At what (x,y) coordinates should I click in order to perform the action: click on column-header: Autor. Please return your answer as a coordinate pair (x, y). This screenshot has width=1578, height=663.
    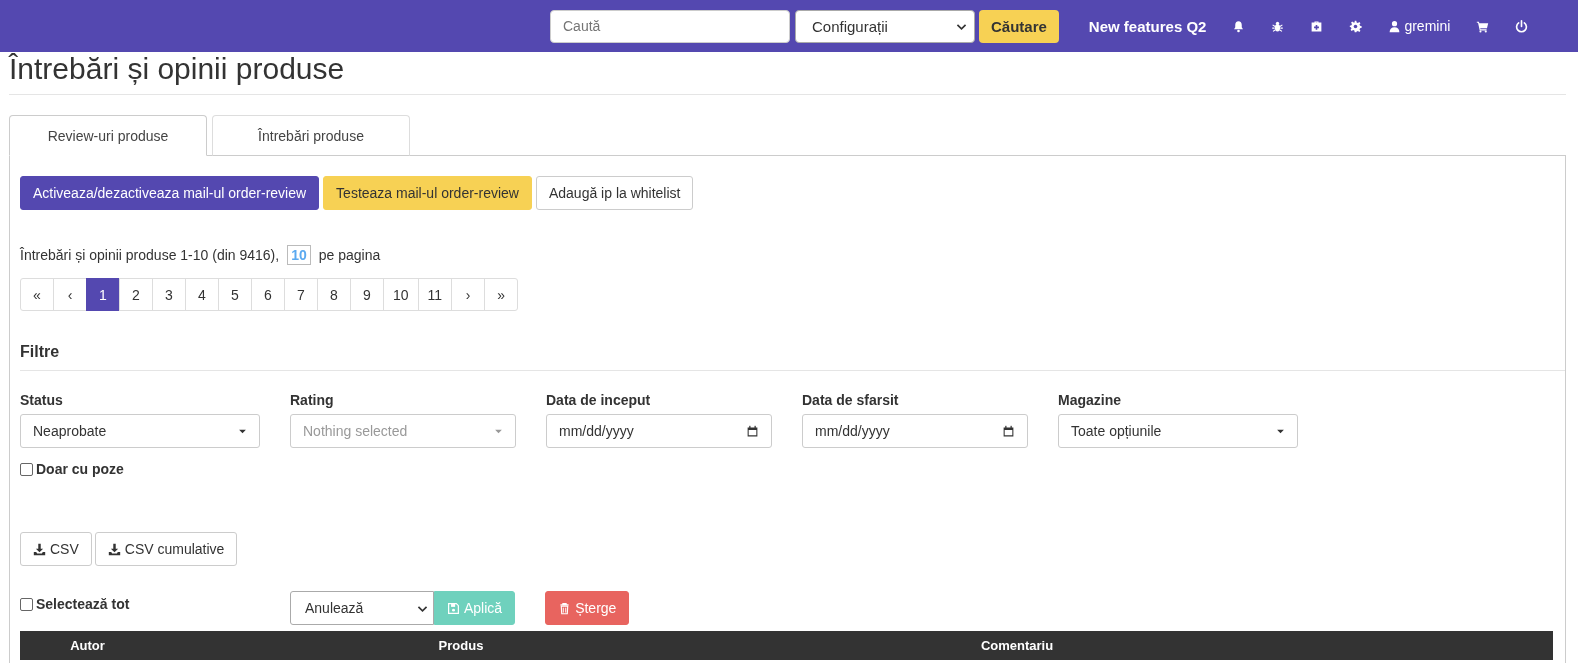
    Looking at the image, I should click on (87, 645).